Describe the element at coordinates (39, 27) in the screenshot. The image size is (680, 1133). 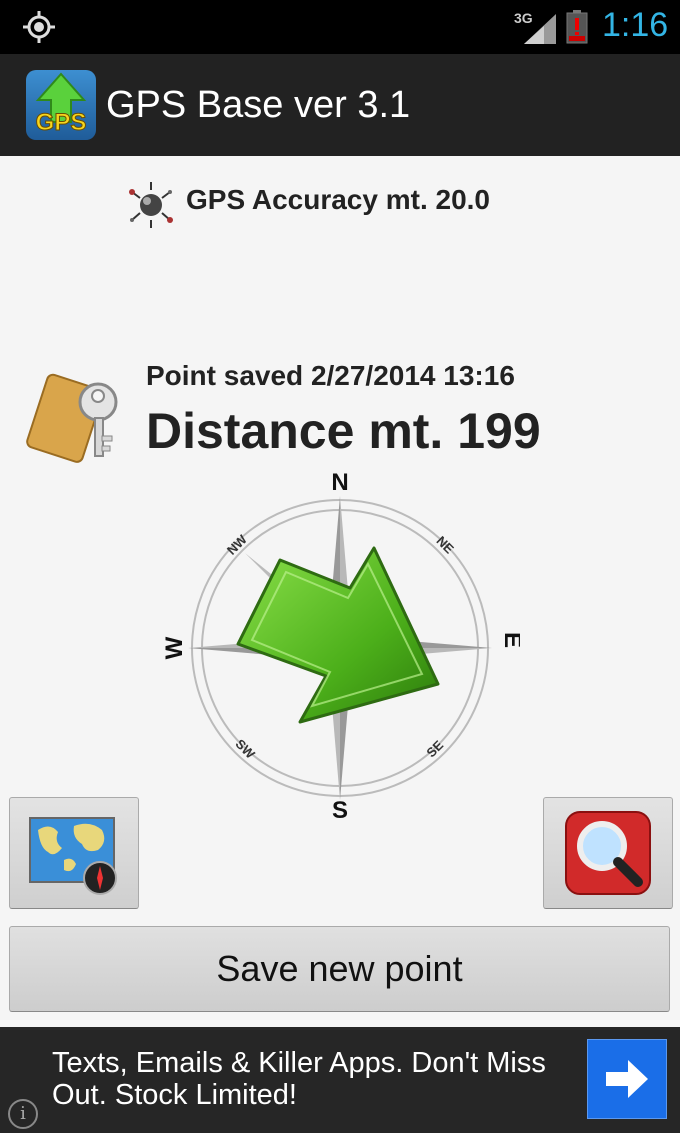
I see `gps-status-icon` at that location.